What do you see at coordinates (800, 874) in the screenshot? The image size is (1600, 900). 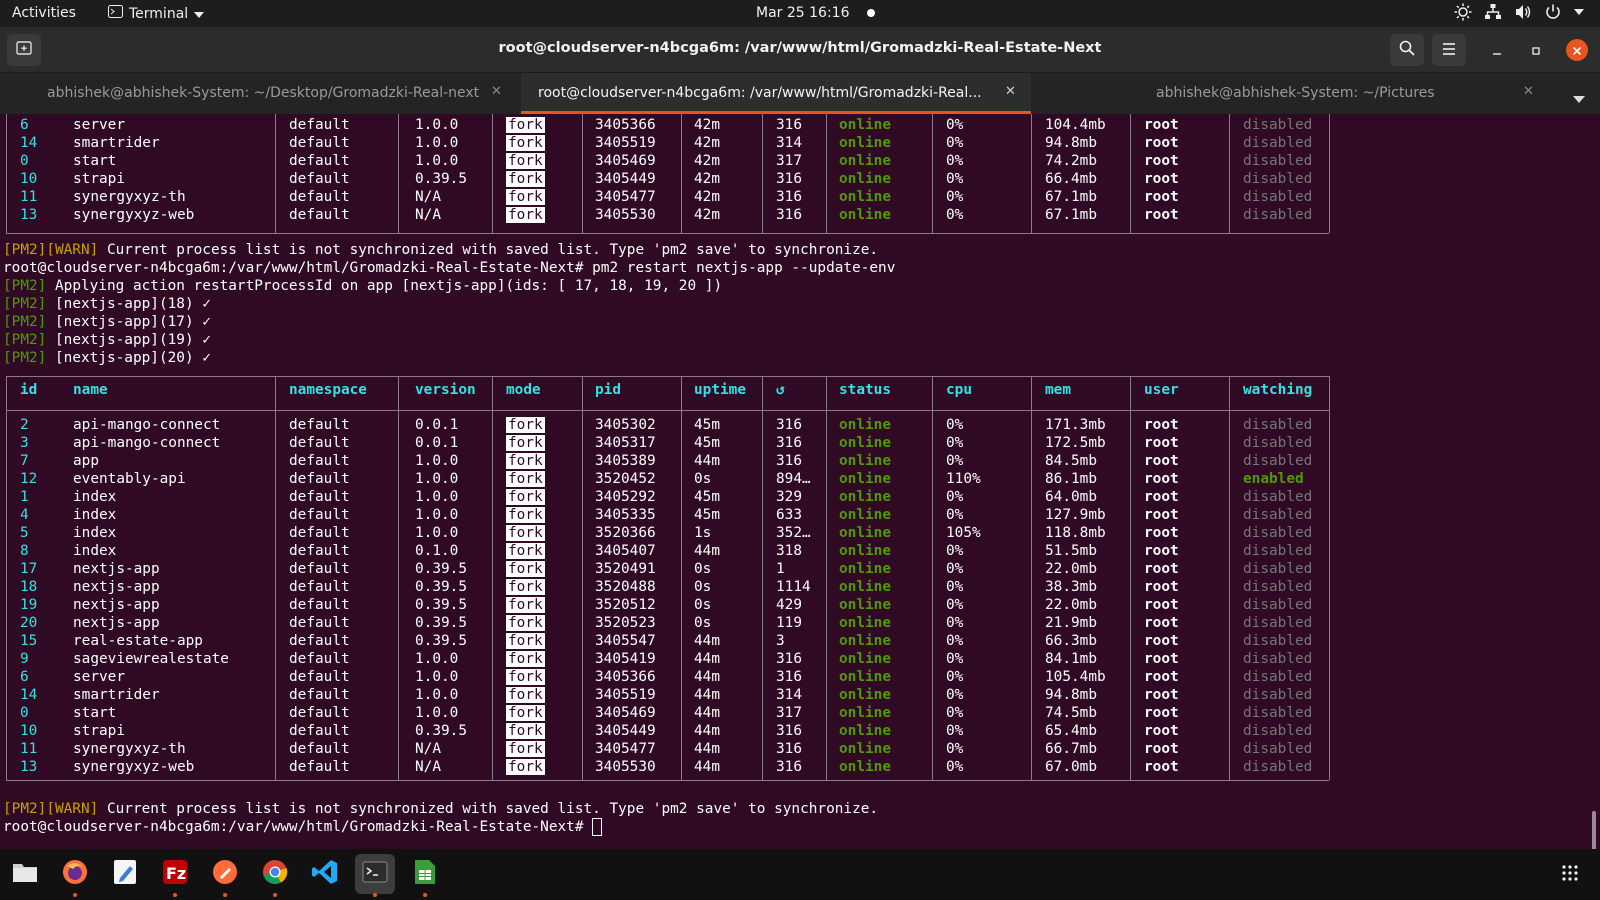 I see `dock: Fz` at bounding box center [800, 874].